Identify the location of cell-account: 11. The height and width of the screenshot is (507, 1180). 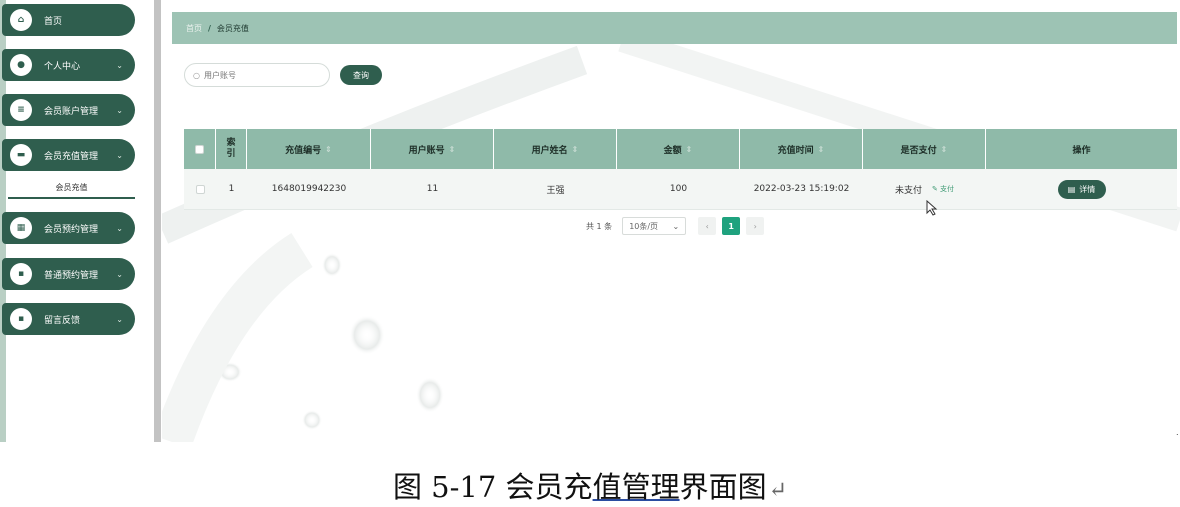
(432, 189).